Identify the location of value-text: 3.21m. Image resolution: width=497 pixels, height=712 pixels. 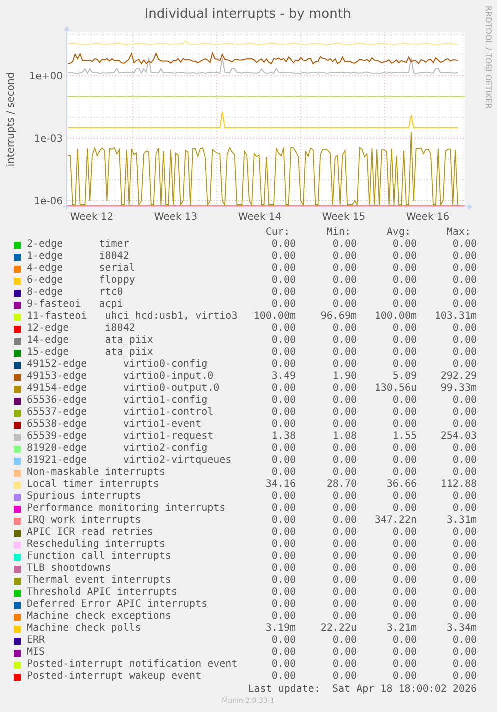
(401, 629).